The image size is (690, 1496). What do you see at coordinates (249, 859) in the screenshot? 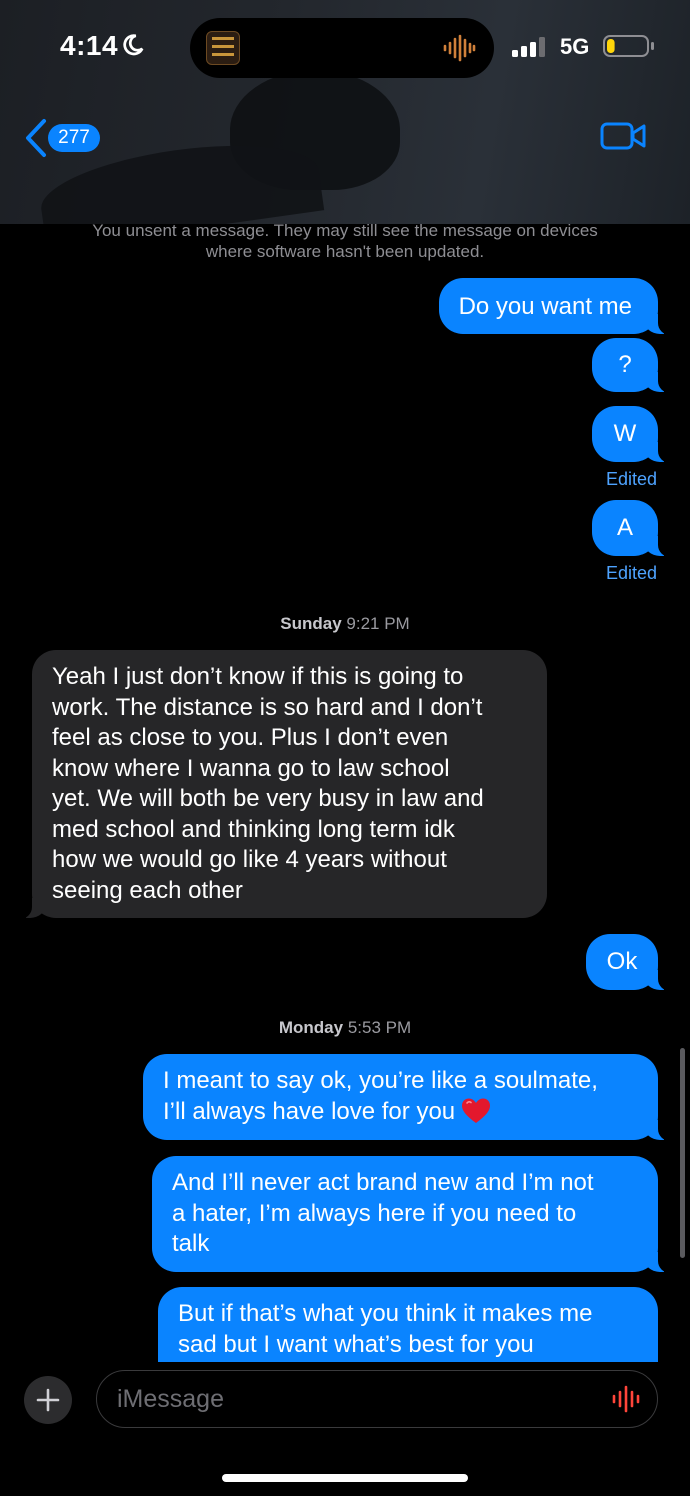
I see `message-line: how we would go like 4 years without` at bounding box center [249, 859].